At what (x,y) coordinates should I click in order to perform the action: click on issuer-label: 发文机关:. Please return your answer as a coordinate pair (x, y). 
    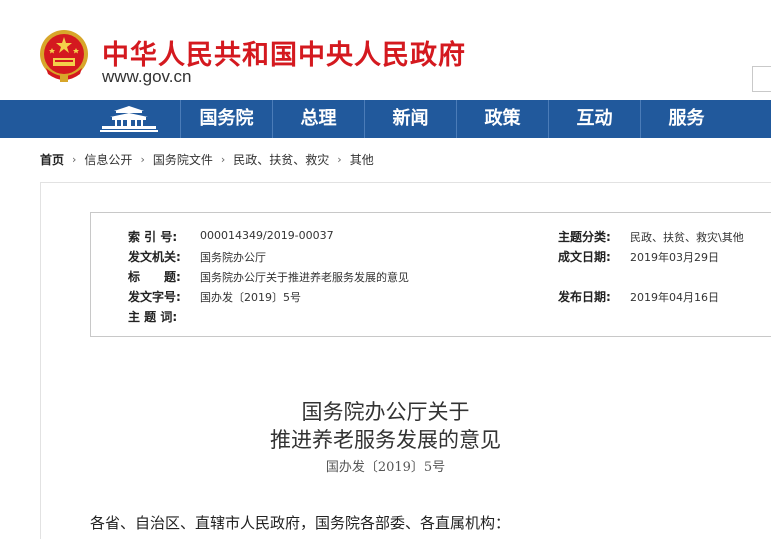
    Looking at the image, I should click on (154, 257).